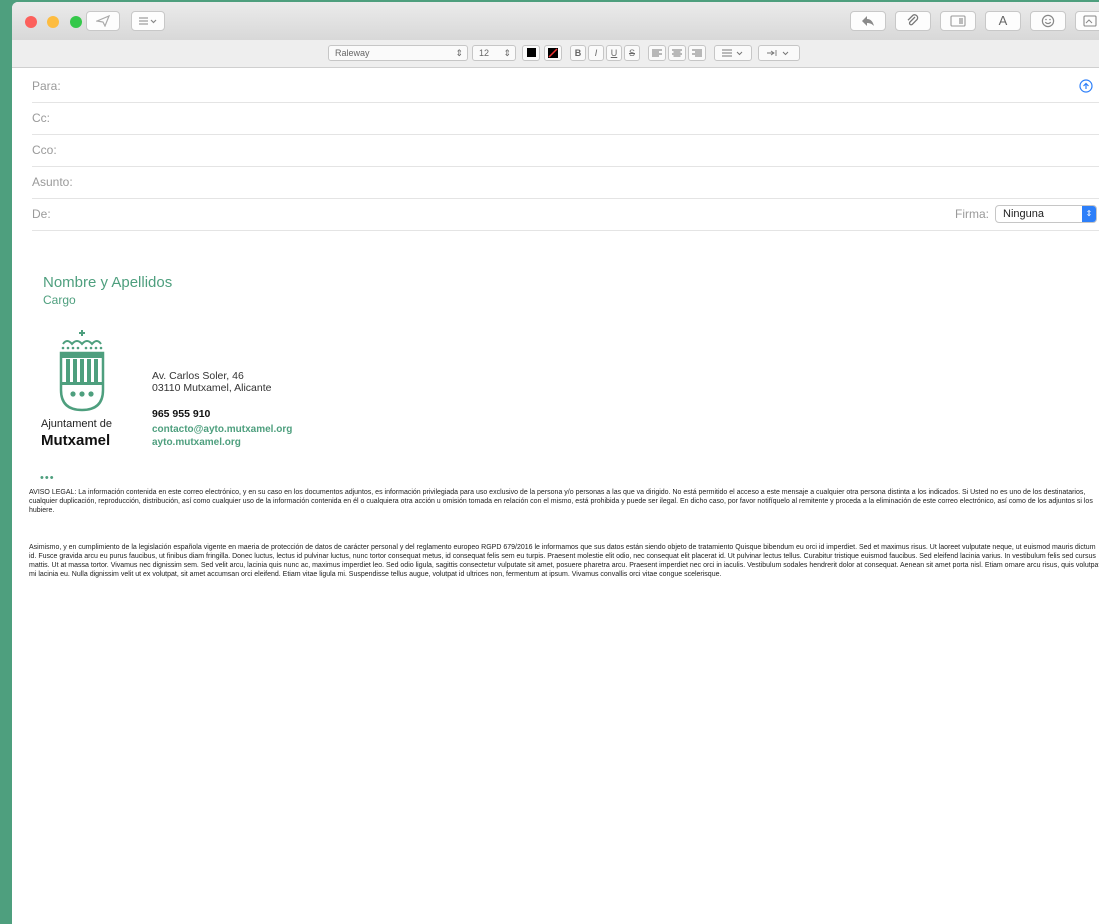  I want to click on font-family-value: Raleway, so click(352, 53).